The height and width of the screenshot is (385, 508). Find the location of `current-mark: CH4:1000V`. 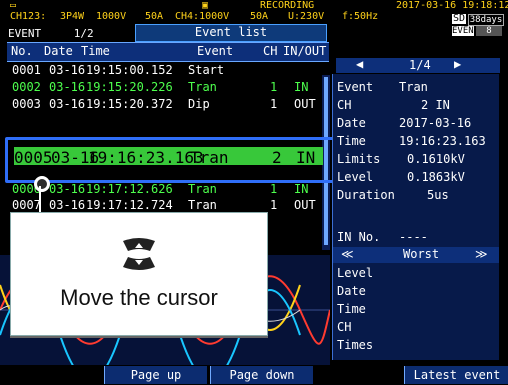

current-mark: CH4:1000V is located at coordinates (202, 16).